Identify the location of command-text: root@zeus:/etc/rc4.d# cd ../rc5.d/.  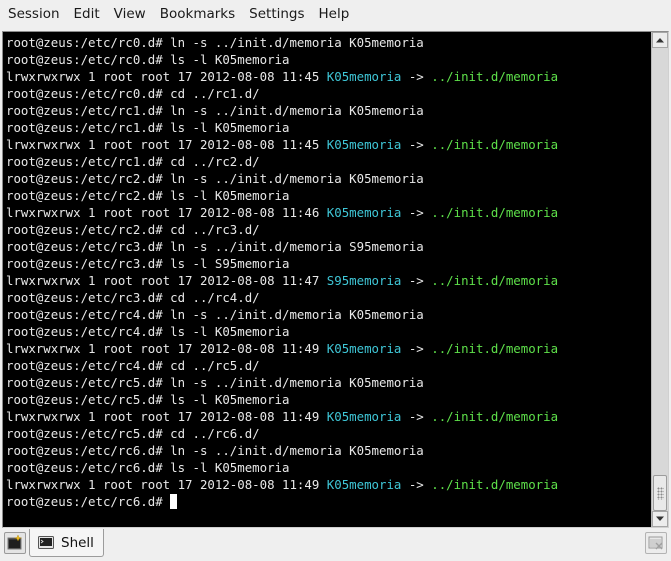
(133, 365).